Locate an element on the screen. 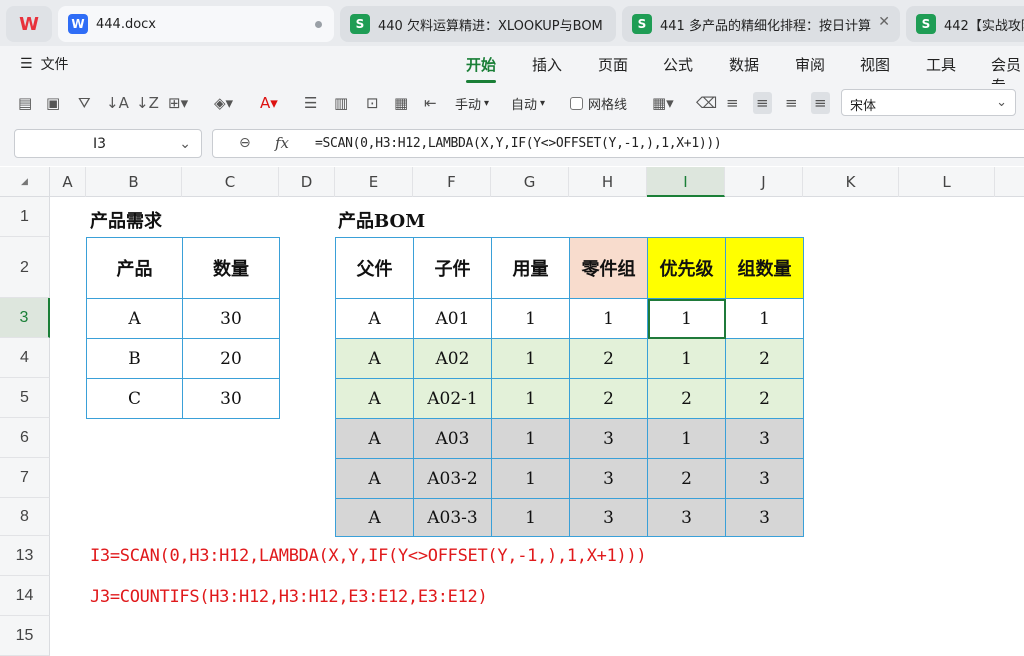 The width and height of the screenshot is (1024, 656). clear-icon: ⌫ is located at coordinates (706, 103).